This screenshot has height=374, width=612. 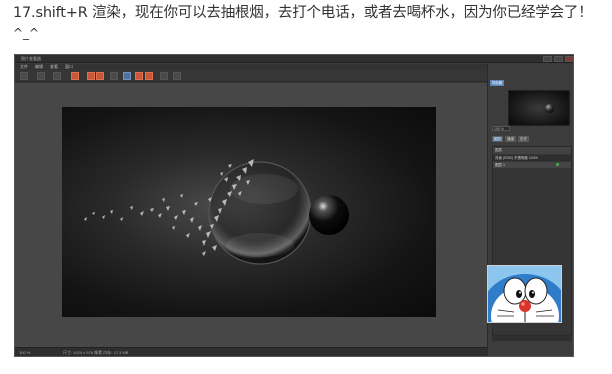 What do you see at coordinates (164, 76) in the screenshot?
I see `settings-icon` at bounding box center [164, 76].